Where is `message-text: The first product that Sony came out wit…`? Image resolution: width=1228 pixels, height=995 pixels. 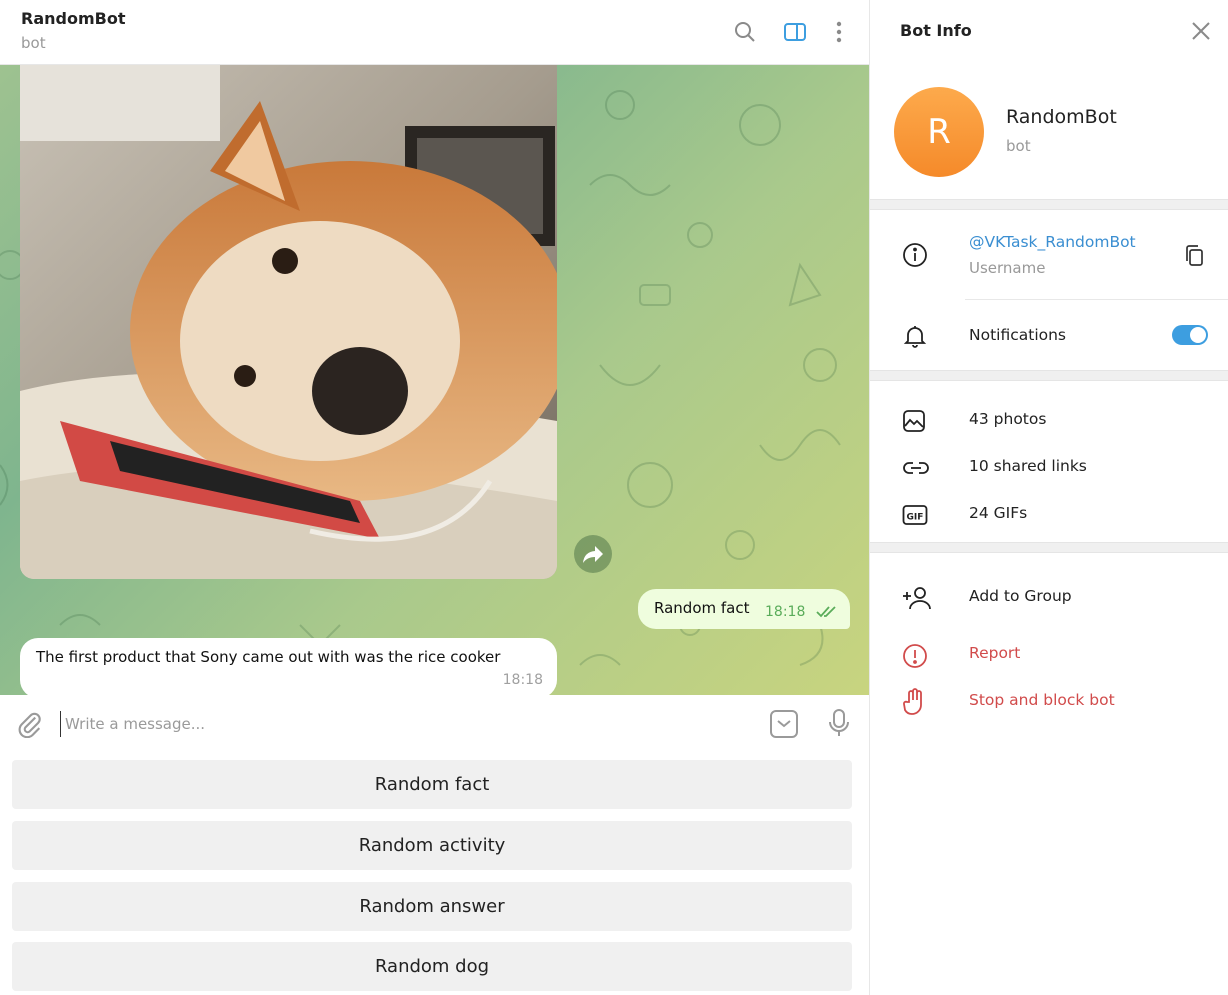
message-text: The first product that Sony came out wit… is located at coordinates (268, 657).